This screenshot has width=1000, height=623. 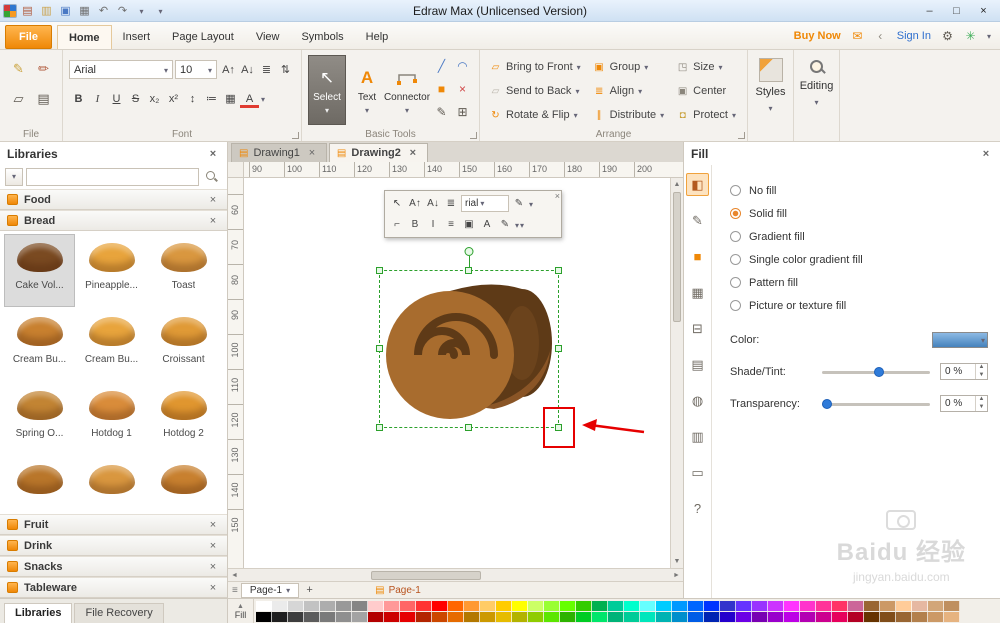 I want to click on menu-tab-insert: Insert, so click(x=137, y=37).